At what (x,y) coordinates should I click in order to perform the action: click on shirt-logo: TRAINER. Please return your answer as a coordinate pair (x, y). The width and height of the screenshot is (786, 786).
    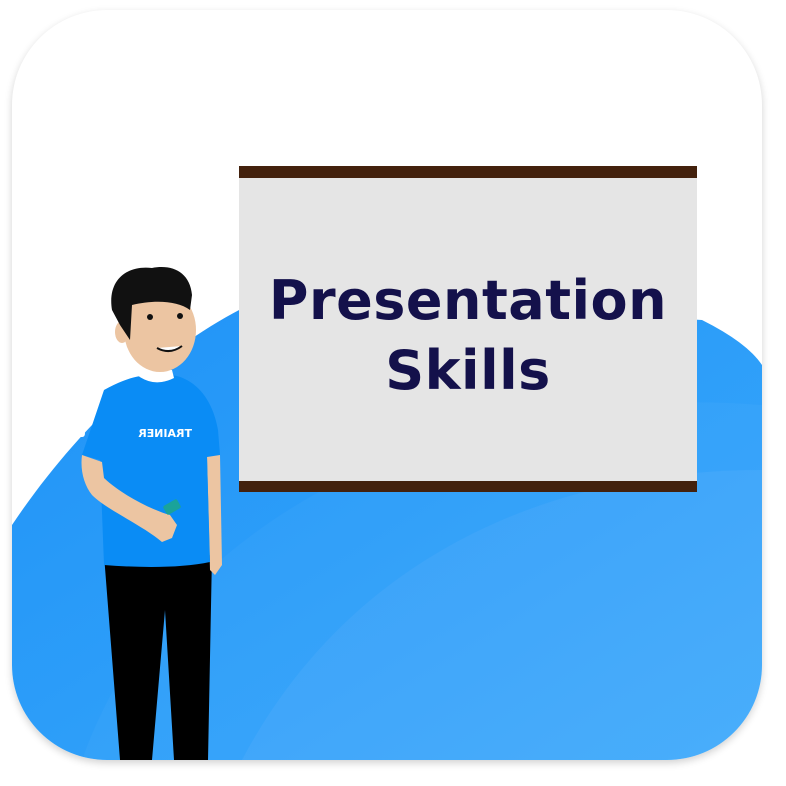
    Looking at the image, I should click on (165, 433).